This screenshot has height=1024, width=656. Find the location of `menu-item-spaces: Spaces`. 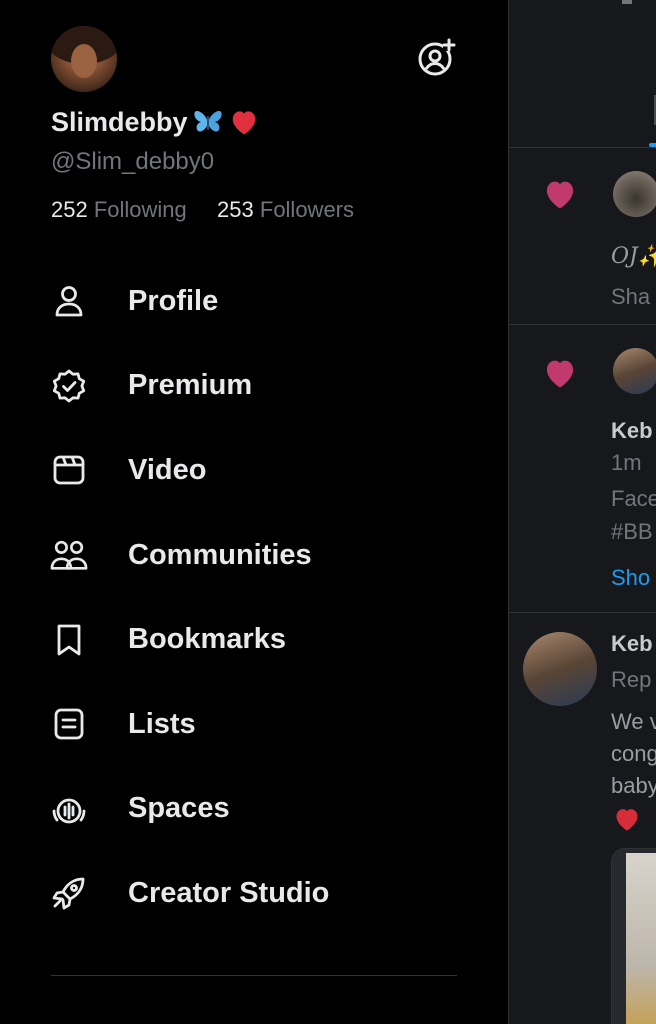

menu-item-spaces: Spaces is located at coordinates (254, 809).